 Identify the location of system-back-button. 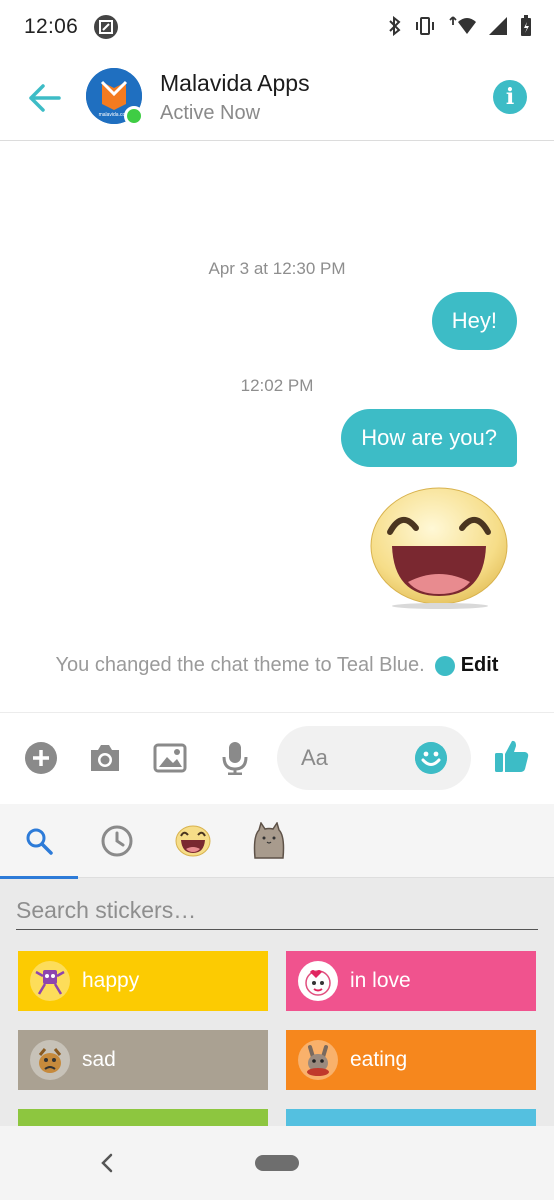
(107, 1163).